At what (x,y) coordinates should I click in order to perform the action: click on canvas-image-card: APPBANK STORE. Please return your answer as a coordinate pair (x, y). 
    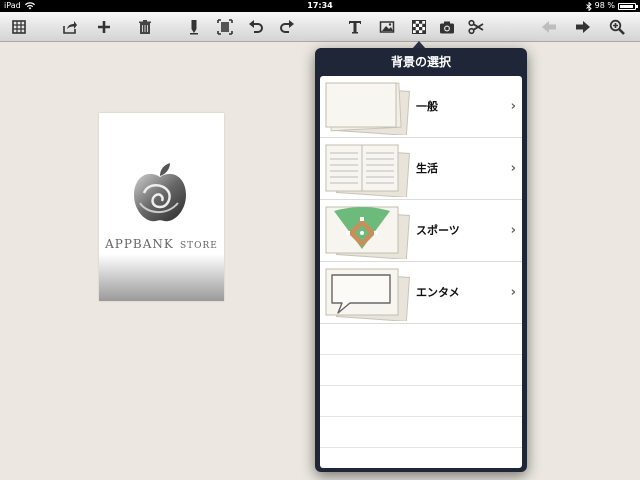
    Looking at the image, I should click on (161, 207).